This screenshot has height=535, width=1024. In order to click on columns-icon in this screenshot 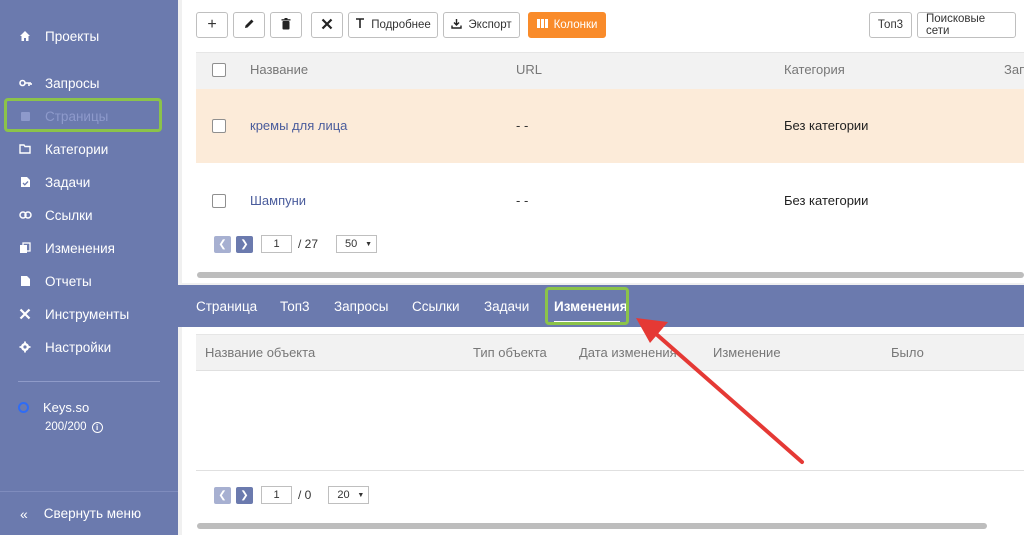, I will do `click(542, 25)`.